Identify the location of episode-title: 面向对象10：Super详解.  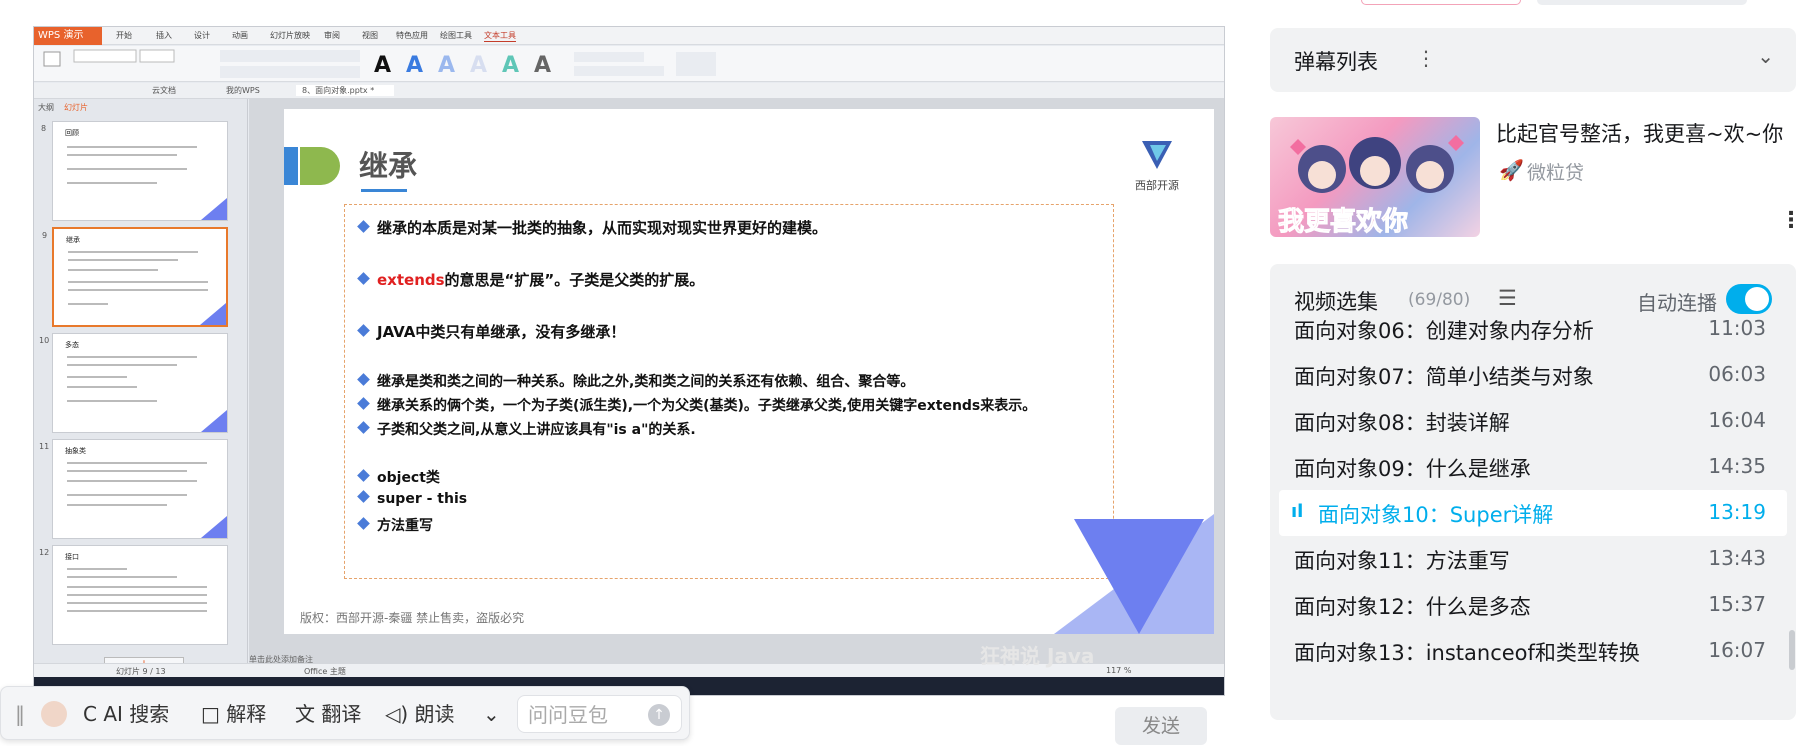
(1436, 515).